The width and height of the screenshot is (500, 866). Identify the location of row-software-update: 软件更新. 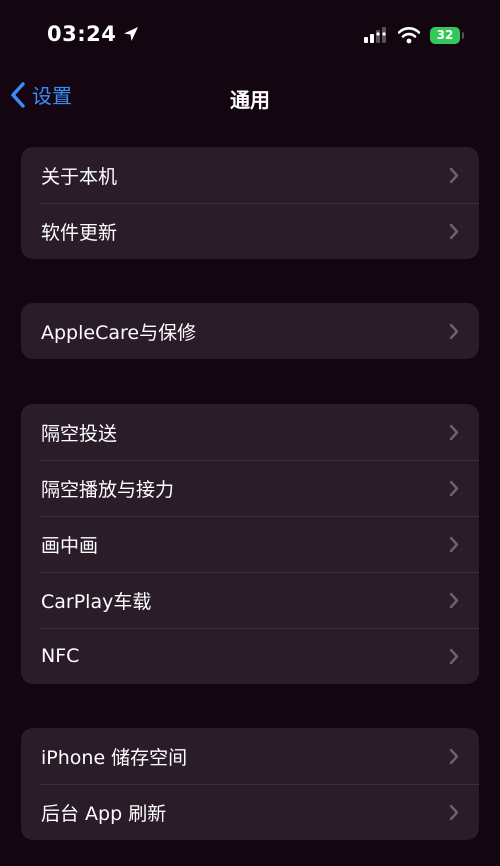
(250, 231).